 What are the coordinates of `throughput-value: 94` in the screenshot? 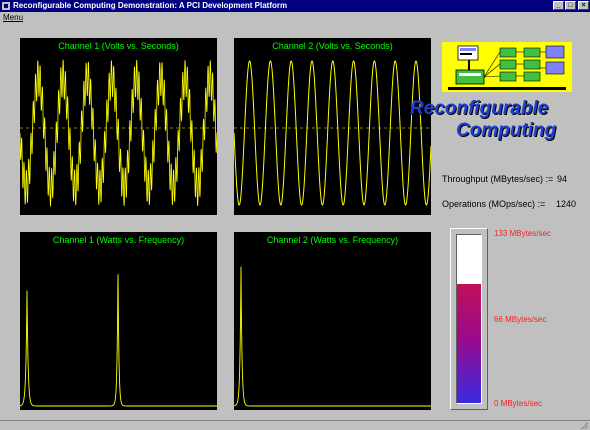 It's located at (562, 179).